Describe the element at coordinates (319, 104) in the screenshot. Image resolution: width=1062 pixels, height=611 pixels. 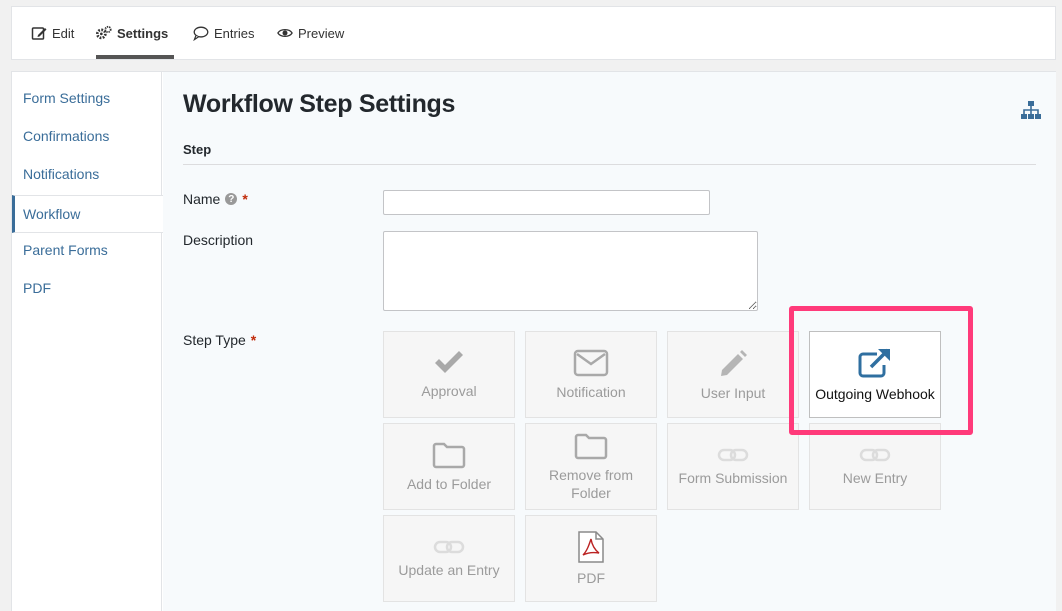
I see `page-title: Workflow Step Settings` at that location.